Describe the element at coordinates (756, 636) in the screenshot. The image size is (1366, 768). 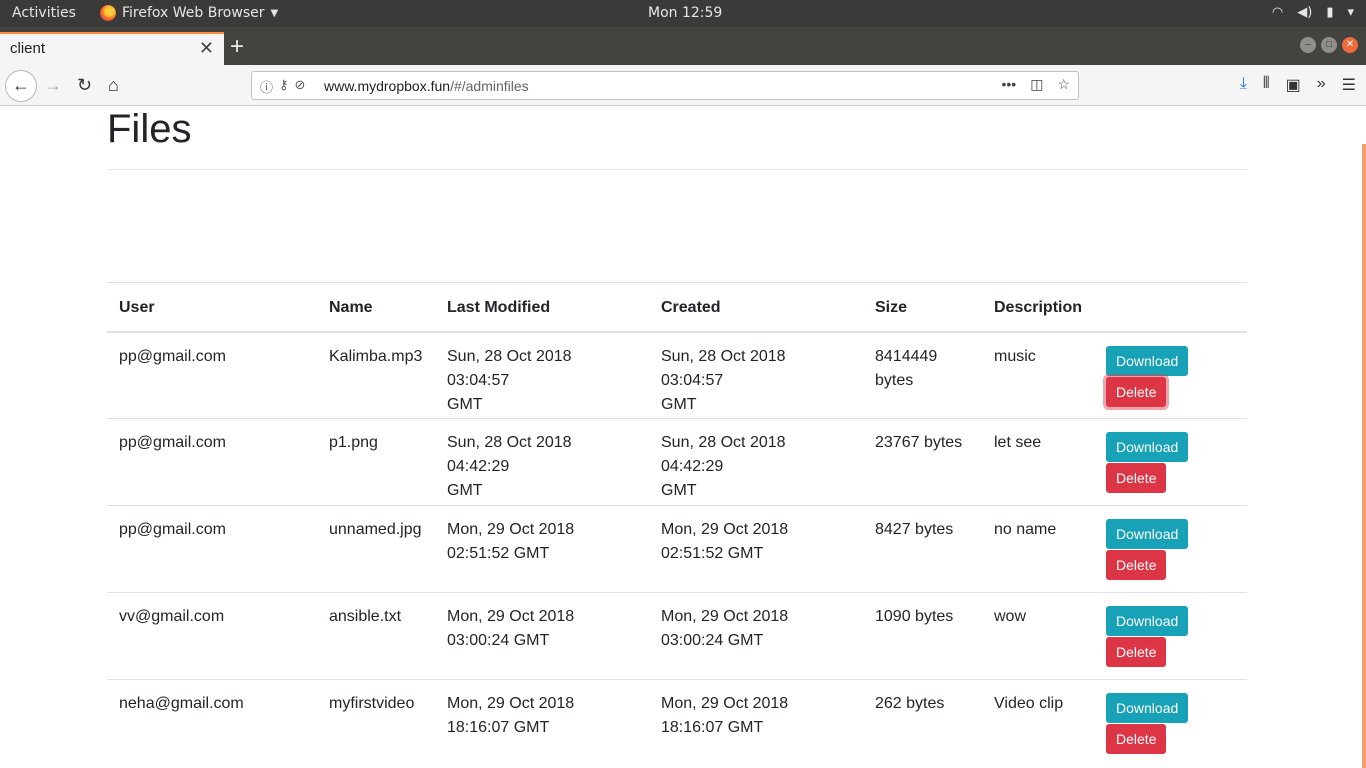
I see `cell-created: Mon, 29 Oct 2018 03:00:24 GMT` at that location.